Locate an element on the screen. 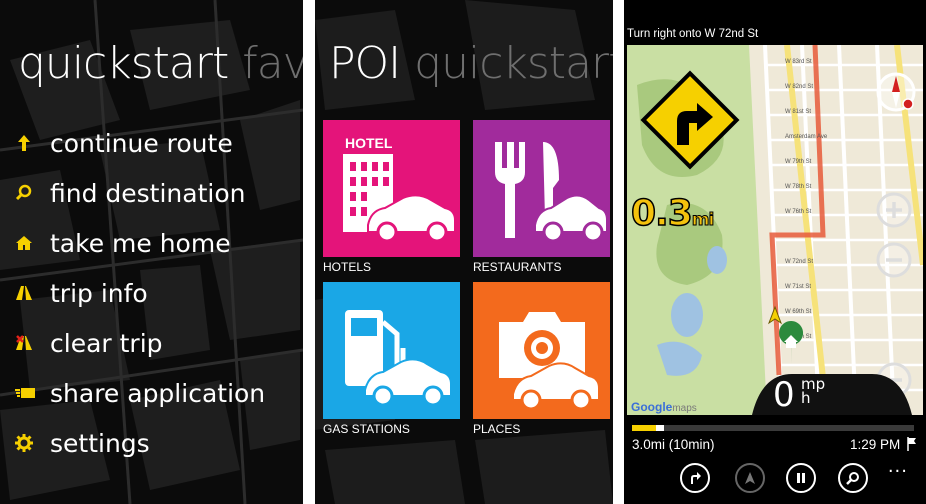  menu-find-destination: find destination is located at coordinates (139, 193).